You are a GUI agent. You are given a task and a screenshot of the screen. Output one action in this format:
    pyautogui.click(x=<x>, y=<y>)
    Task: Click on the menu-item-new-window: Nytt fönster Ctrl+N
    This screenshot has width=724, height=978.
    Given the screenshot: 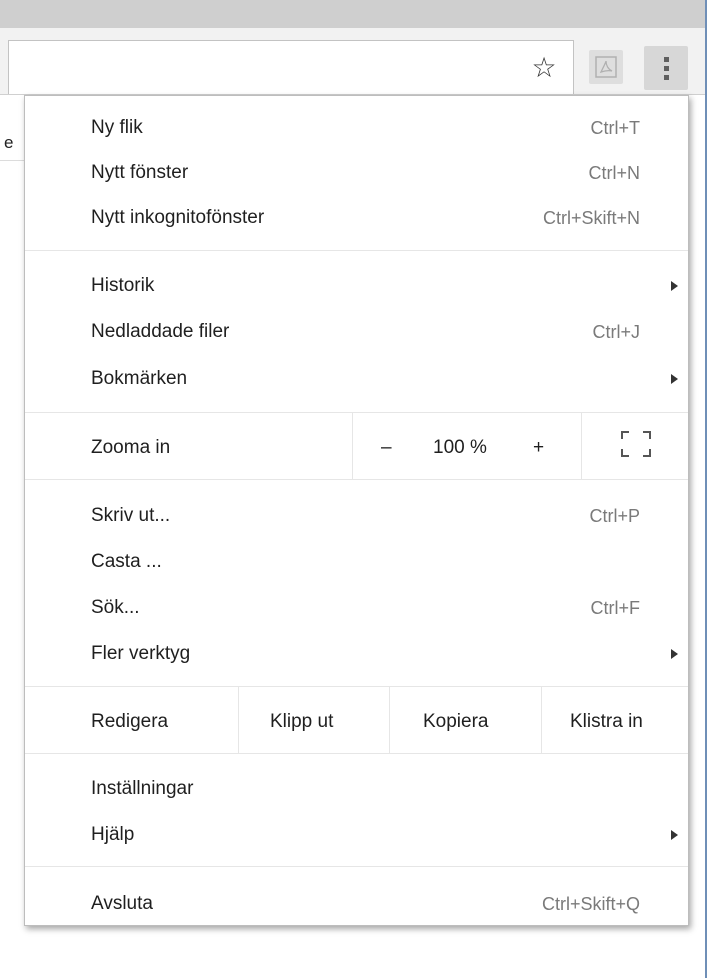 What is the action you would take?
    pyautogui.click(x=356, y=173)
    